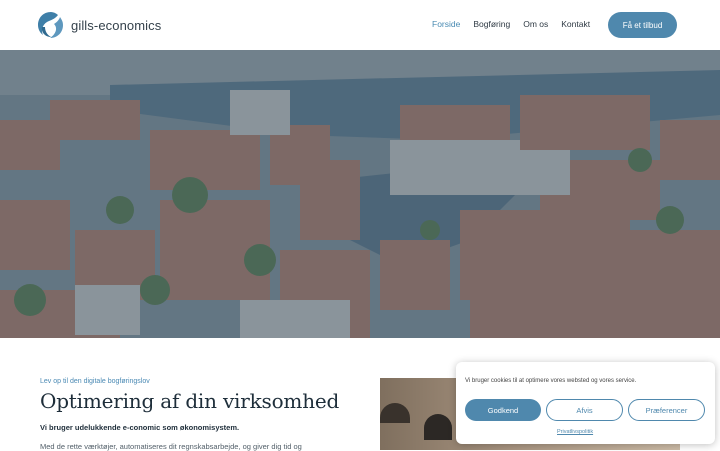 Image resolution: width=720 pixels, height=451 pixels. I want to click on nav-item-kontakt: Kontakt, so click(575, 24).